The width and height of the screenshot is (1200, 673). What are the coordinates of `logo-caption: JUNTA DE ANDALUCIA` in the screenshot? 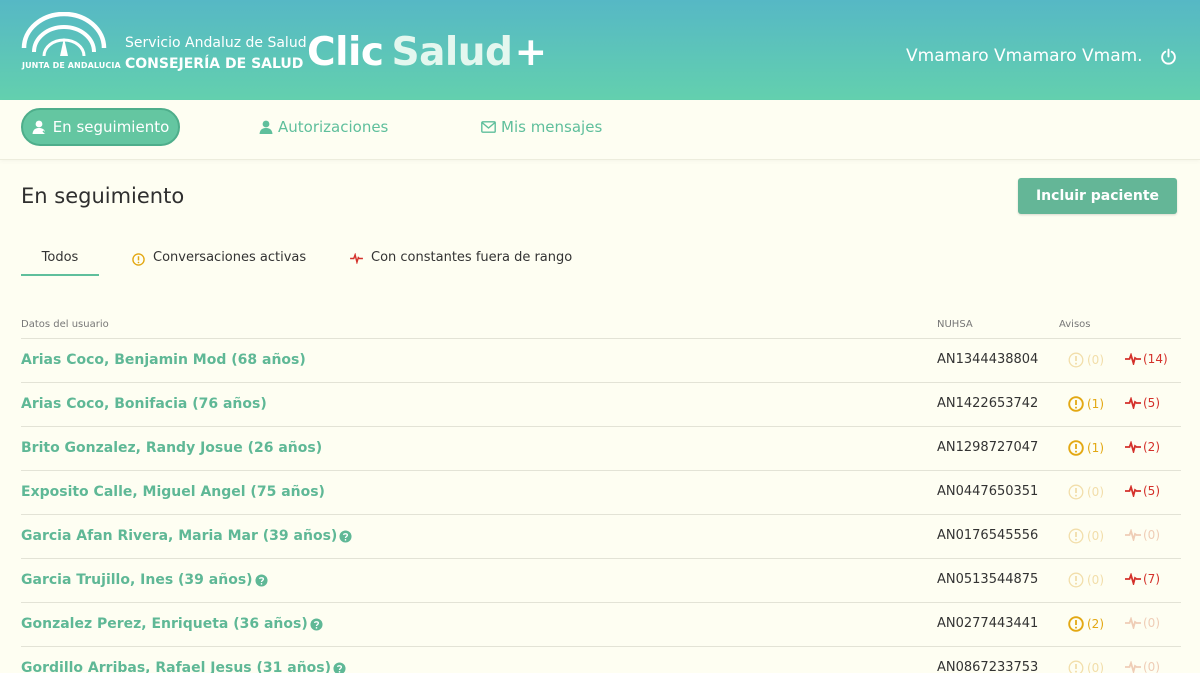 It's located at (71, 65).